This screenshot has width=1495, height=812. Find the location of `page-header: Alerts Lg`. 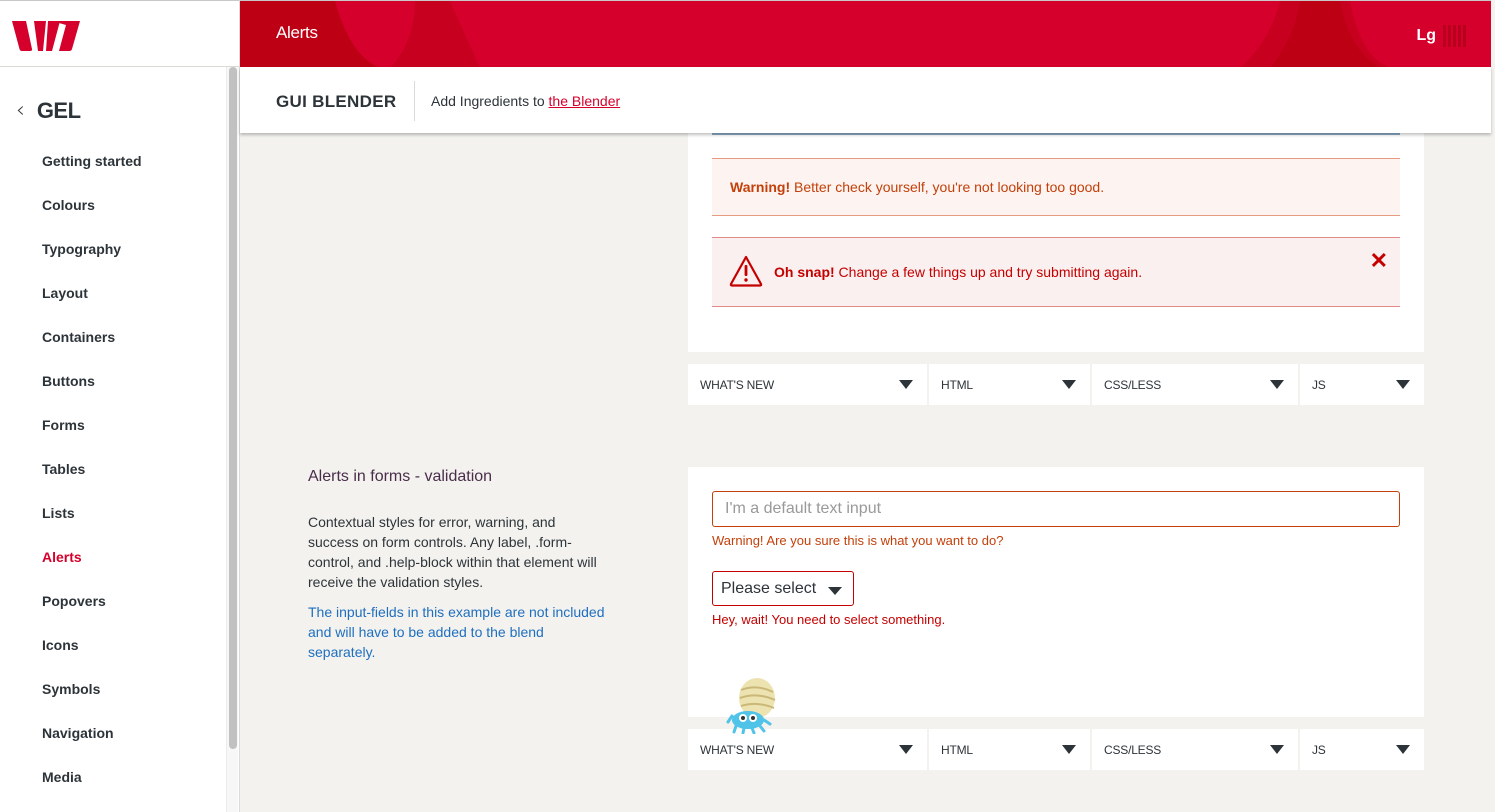

page-header: Alerts Lg is located at coordinates (865, 33).